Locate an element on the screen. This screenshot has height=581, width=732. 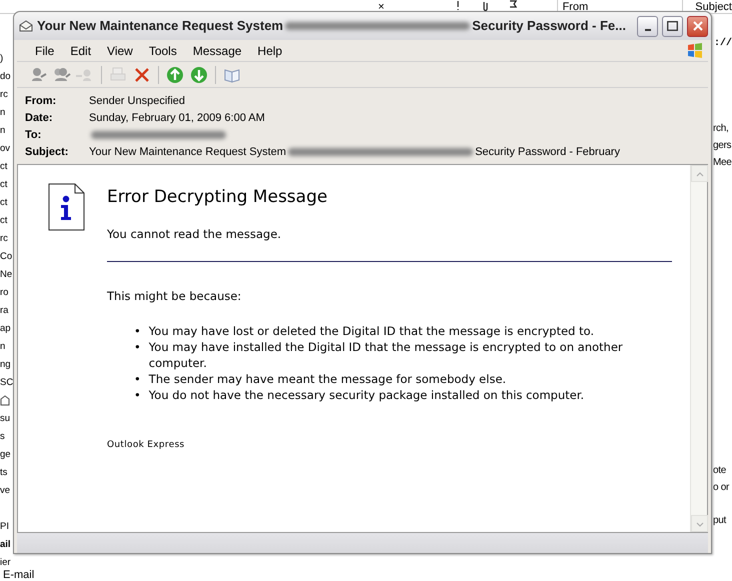
list-text: ro is located at coordinates (4, 293).